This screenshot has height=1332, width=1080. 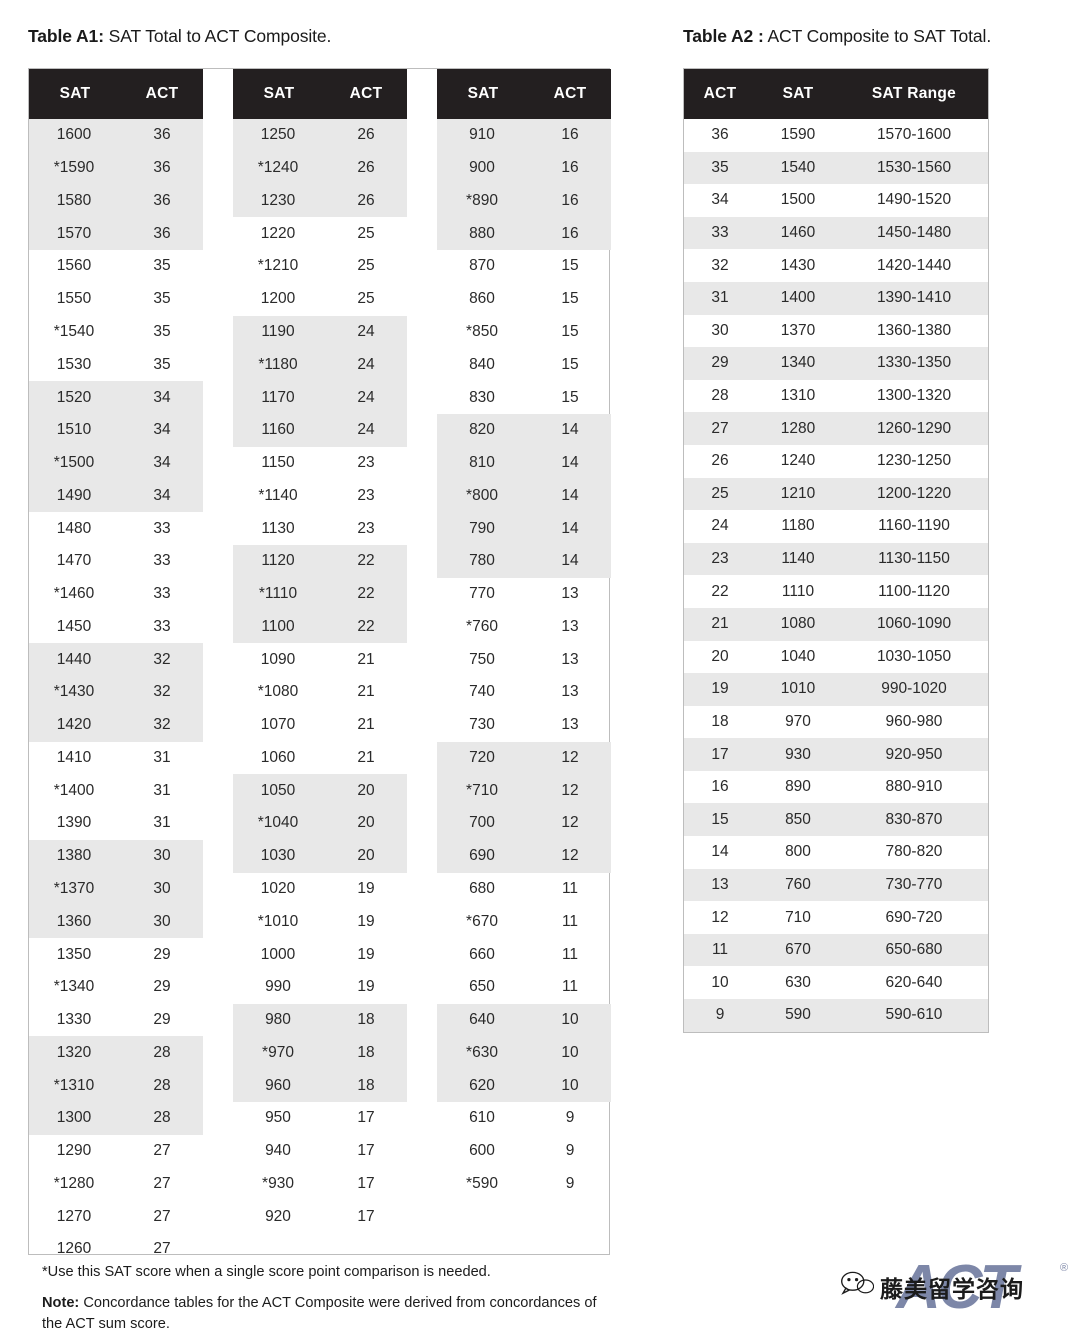 What do you see at coordinates (914, 689) in the screenshot?
I see `cell-sat-range: 990-1020` at bounding box center [914, 689].